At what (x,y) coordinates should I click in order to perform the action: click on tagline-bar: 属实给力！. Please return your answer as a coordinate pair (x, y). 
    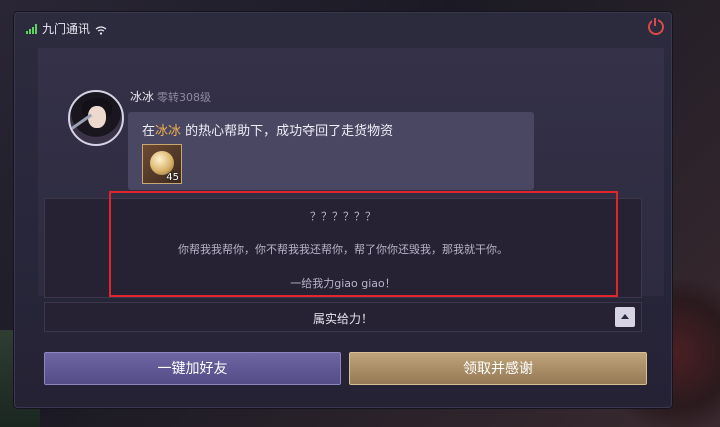
    Looking at the image, I should click on (343, 317).